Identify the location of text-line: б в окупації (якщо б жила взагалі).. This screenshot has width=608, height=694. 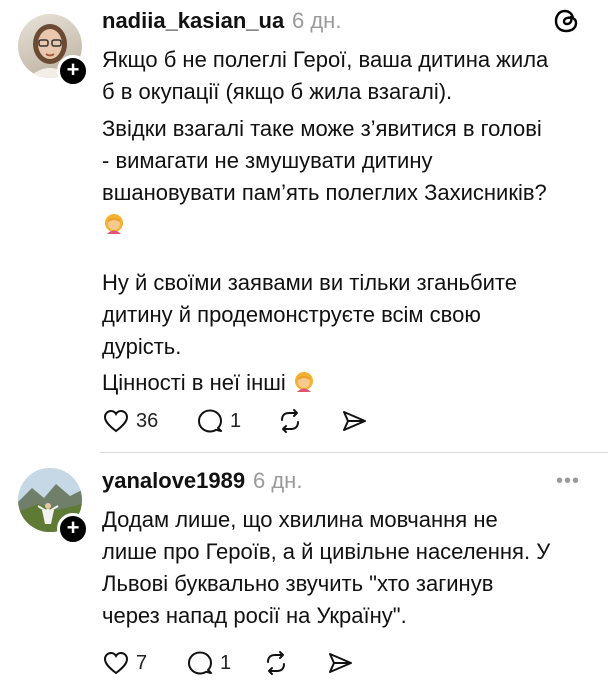
(277, 91).